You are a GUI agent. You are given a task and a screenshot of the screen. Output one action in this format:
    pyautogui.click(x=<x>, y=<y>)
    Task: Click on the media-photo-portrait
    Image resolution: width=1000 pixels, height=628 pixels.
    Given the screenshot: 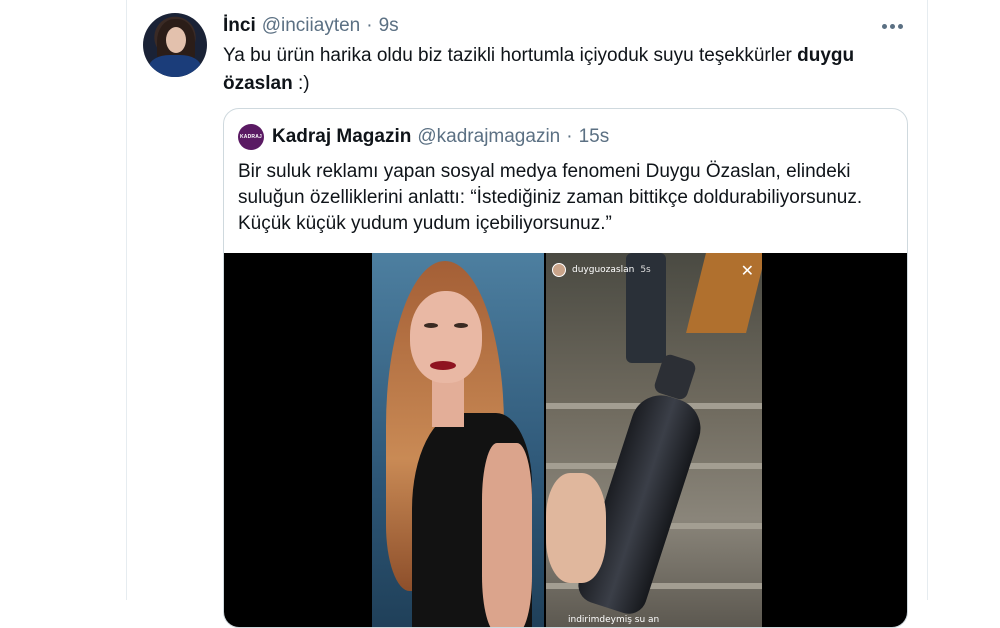 What is the action you would take?
    pyautogui.click(x=458, y=440)
    